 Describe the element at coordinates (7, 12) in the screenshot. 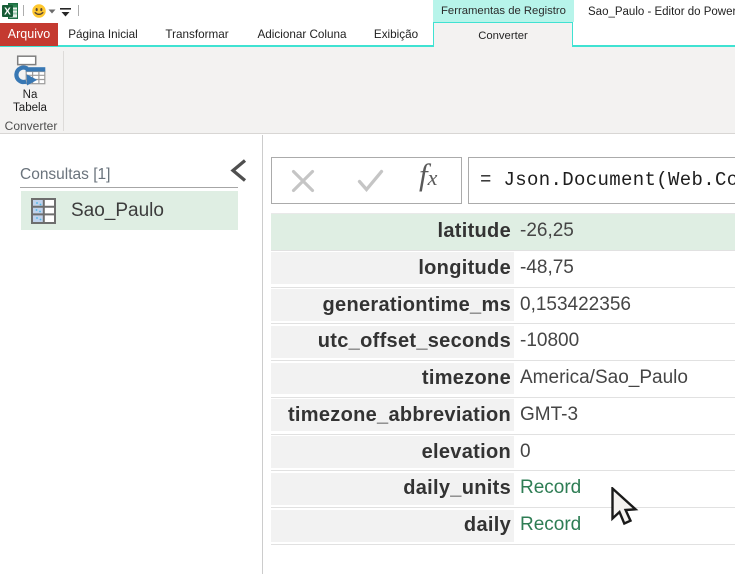

I see `svg-text: X` at that location.